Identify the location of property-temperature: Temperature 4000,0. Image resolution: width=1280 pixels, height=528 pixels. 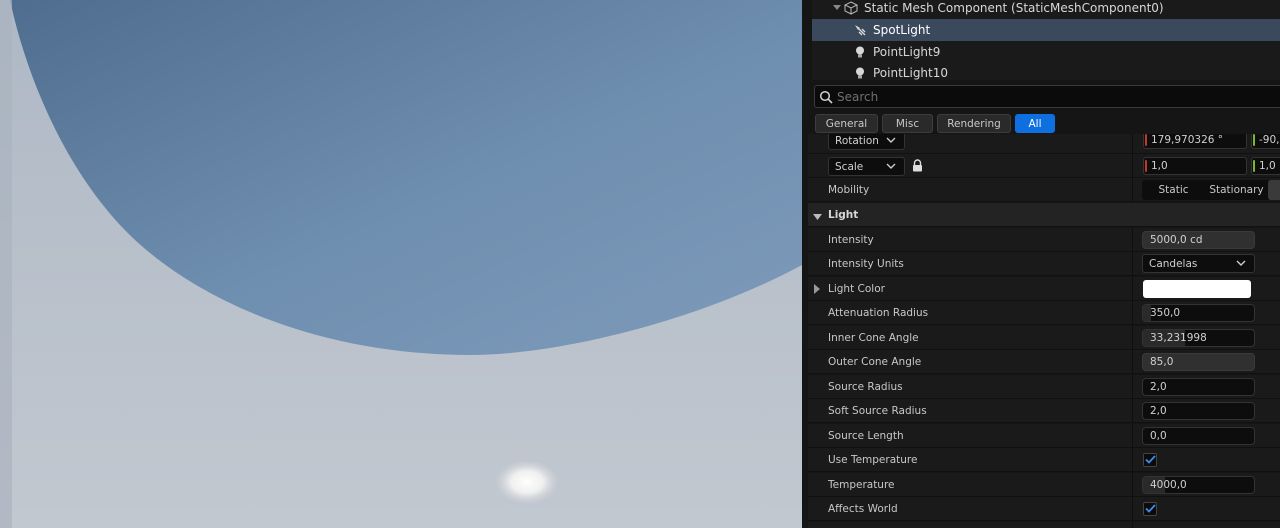
(1044, 485).